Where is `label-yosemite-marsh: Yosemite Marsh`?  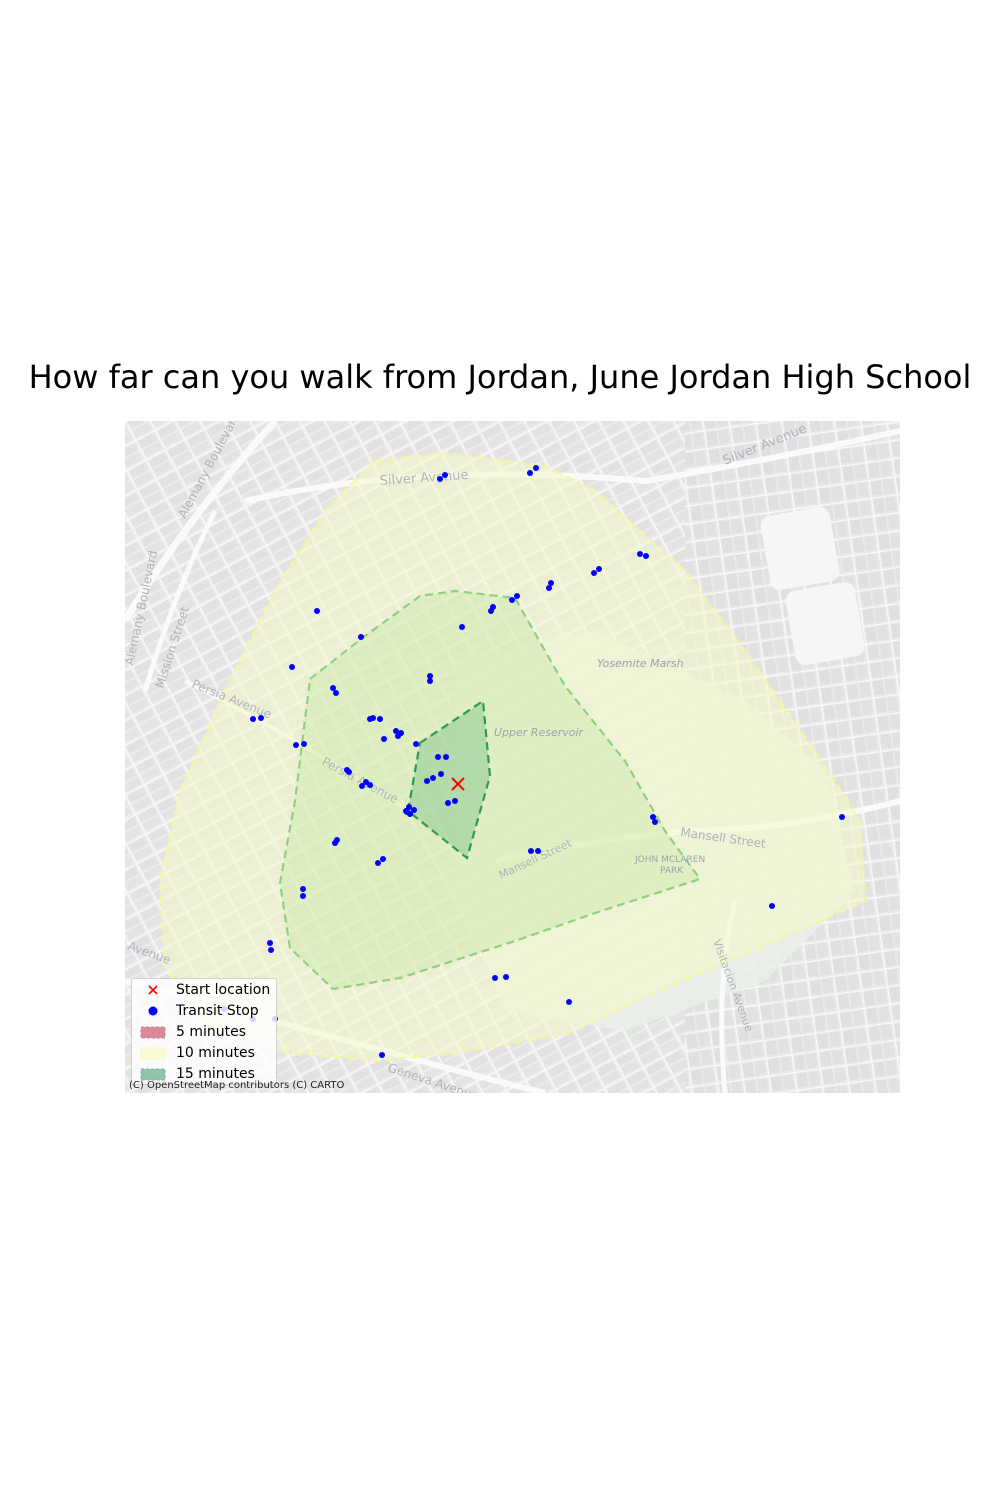
label-yosemite-marsh: Yosemite Marsh is located at coordinates (640, 663).